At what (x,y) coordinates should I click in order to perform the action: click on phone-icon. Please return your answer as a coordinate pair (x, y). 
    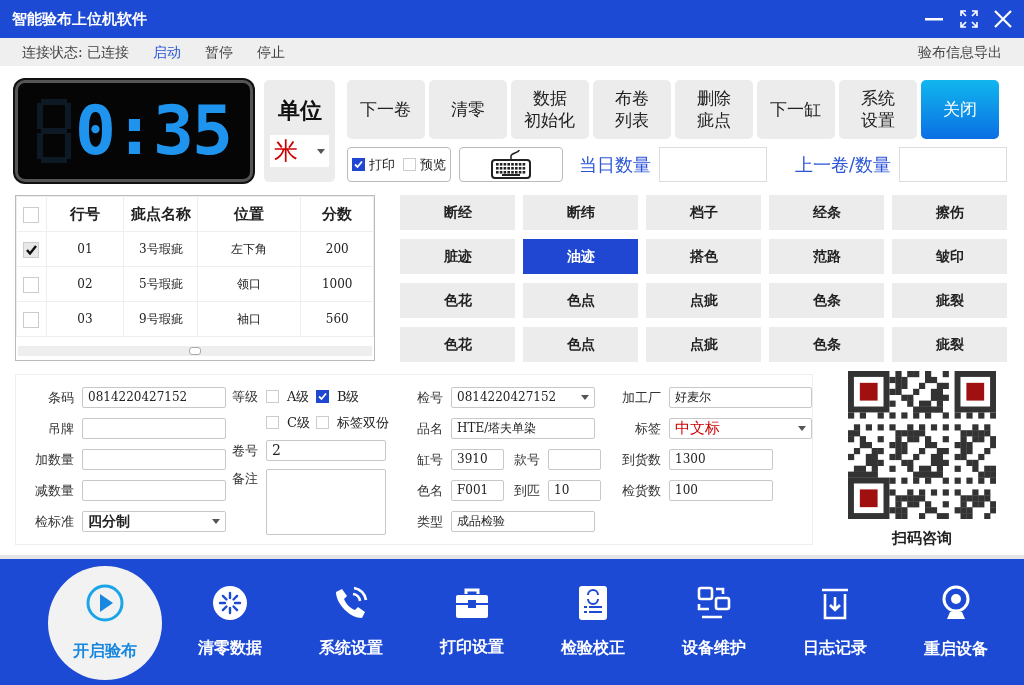
    Looking at the image, I should click on (350, 603).